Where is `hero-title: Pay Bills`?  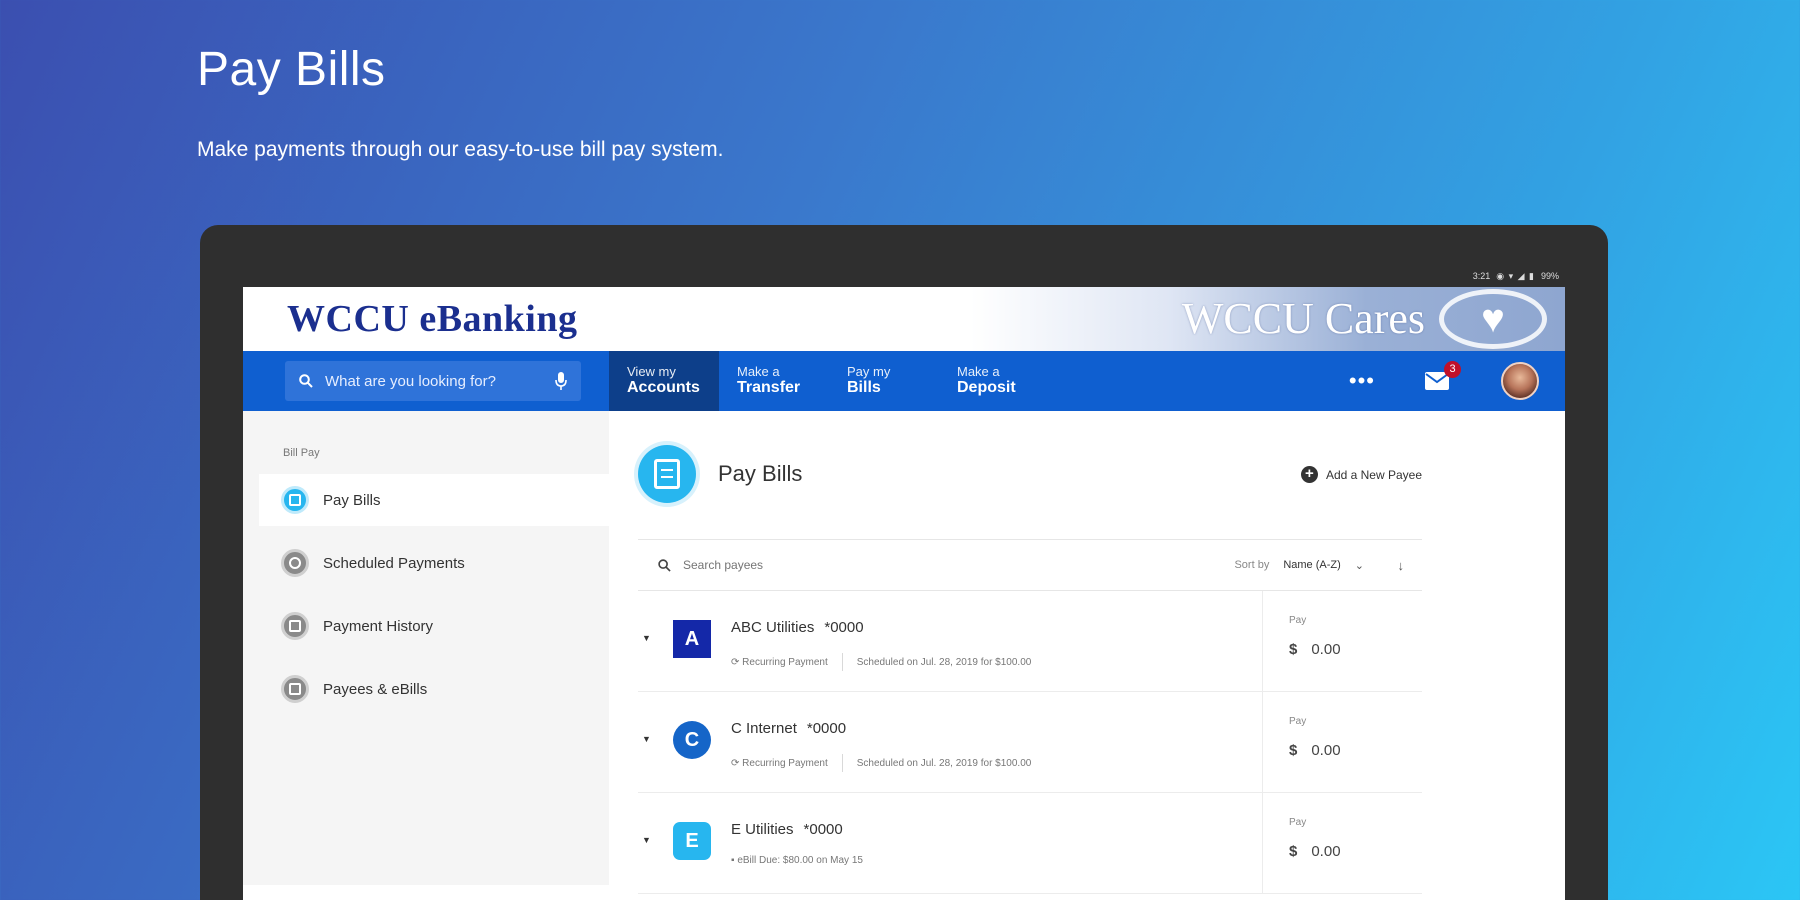 hero-title: Pay Bills is located at coordinates (291, 69).